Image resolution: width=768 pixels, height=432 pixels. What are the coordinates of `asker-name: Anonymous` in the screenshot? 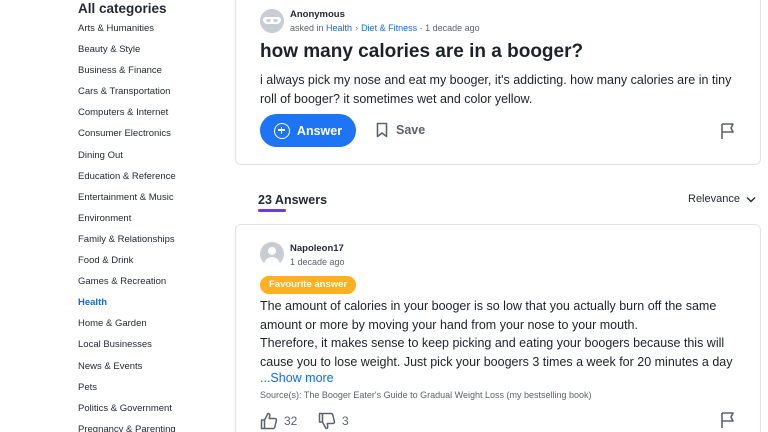 It's located at (317, 14).